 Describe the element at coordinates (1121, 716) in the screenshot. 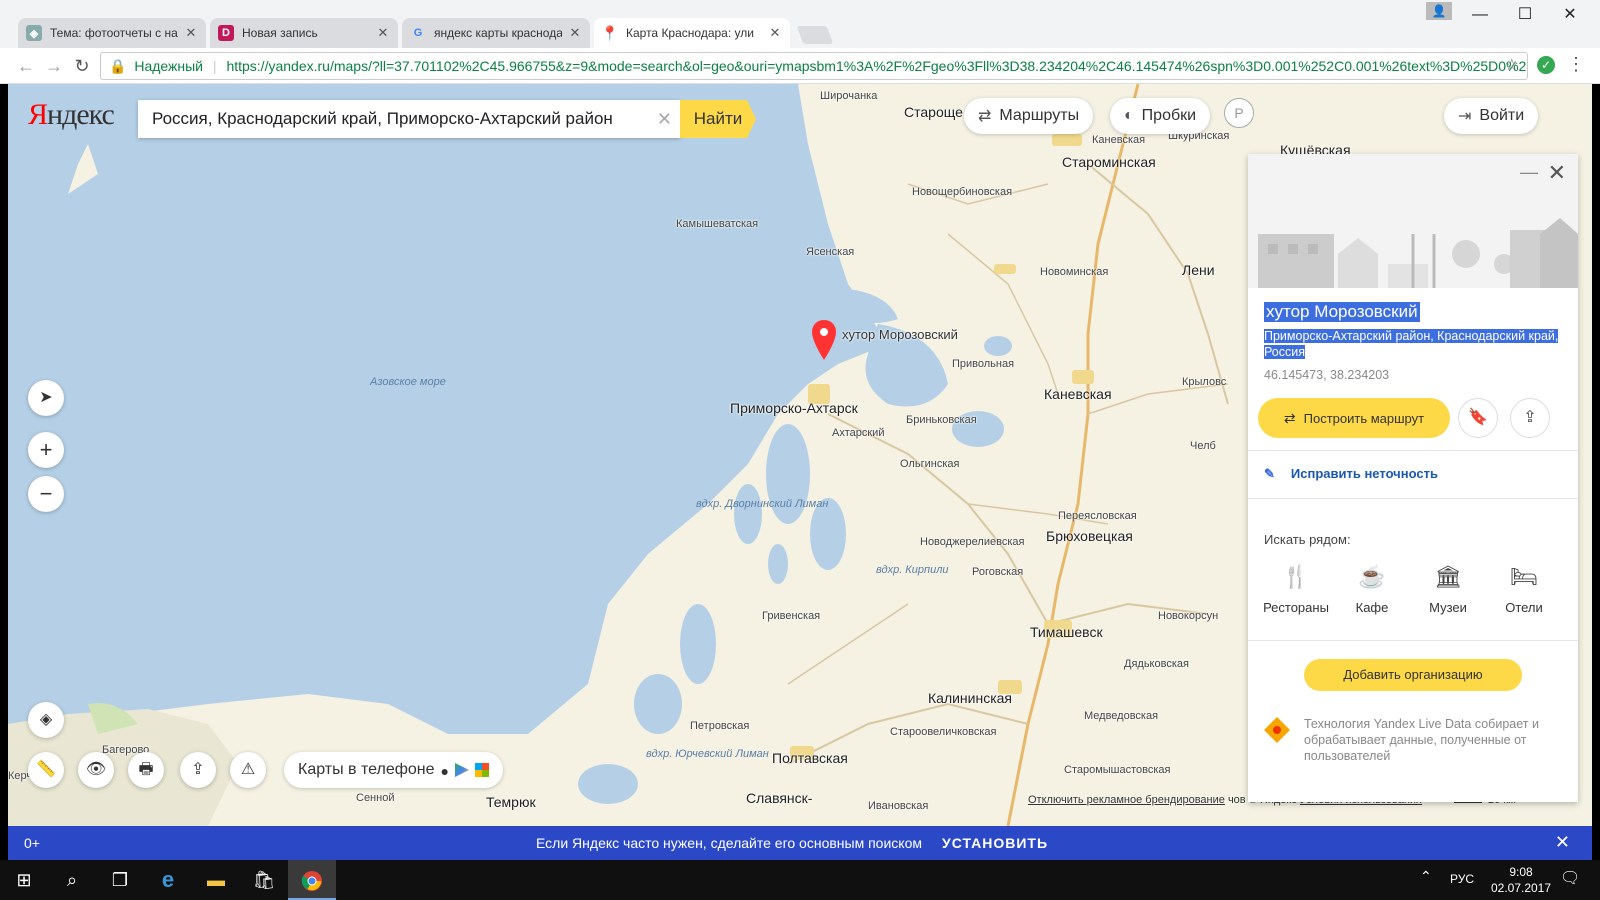

I see `place-label: Медведовская` at that location.